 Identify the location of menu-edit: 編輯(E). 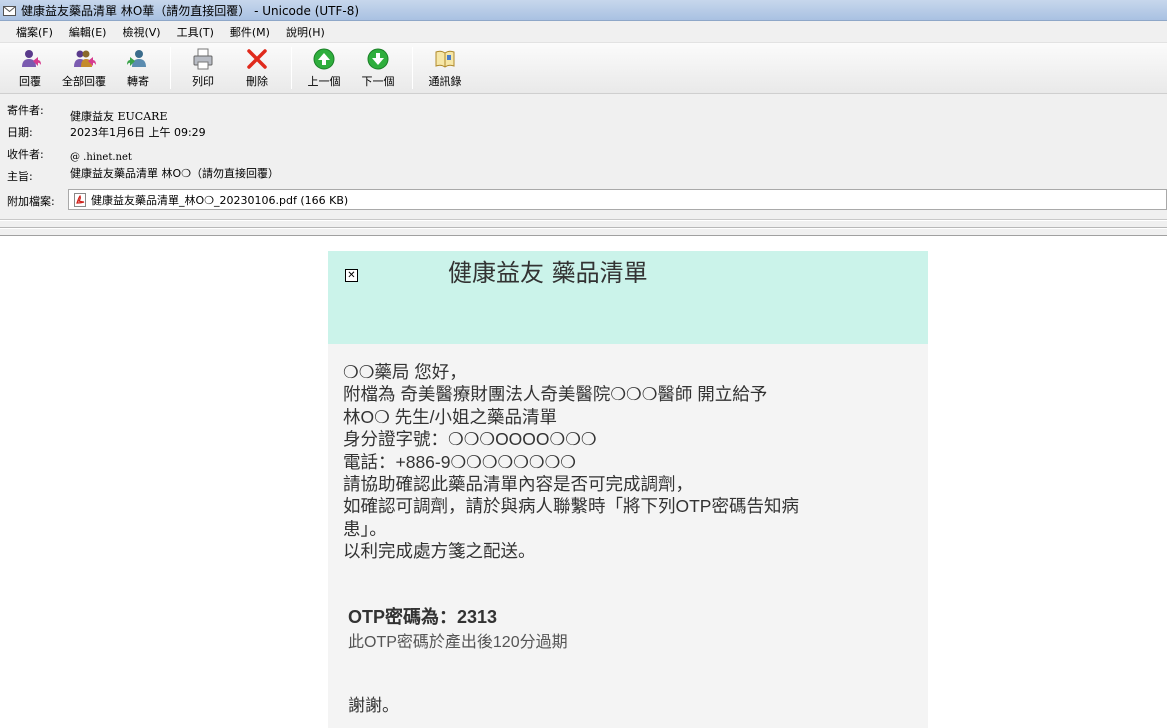
(88, 32).